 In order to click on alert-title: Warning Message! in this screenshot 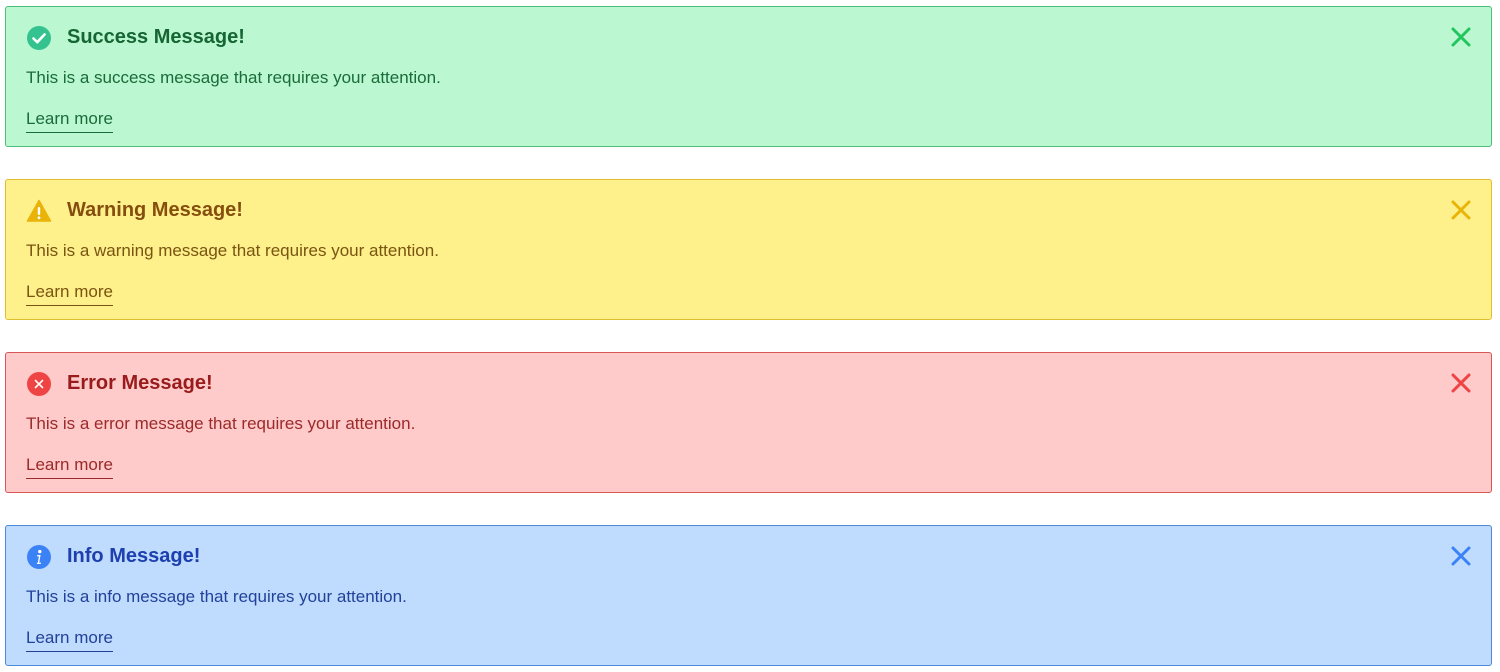, I will do `click(155, 210)`.